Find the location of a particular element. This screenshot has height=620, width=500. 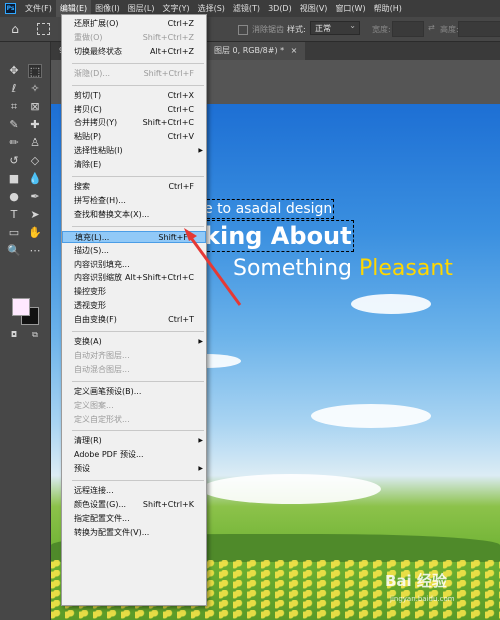

annotation-arrow-svg is located at coordinates (213, 267).